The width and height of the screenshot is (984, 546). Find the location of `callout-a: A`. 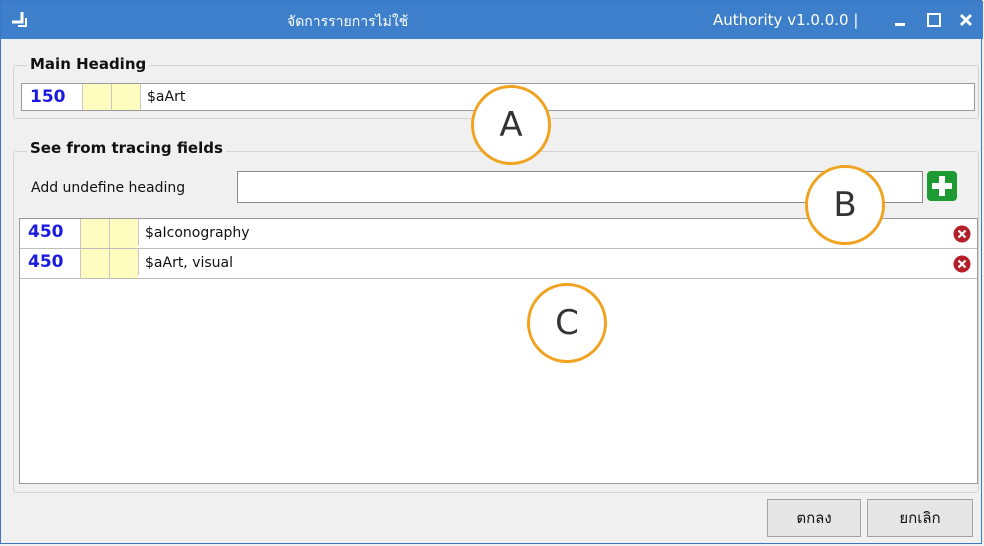

callout-a: A is located at coordinates (511, 125).